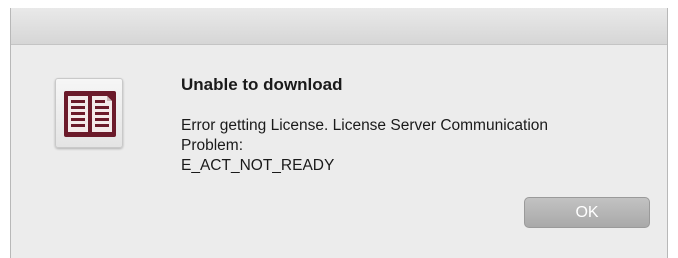 This screenshot has width=678, height=258. Describe the element at coordinates (258, 165) in the screenshot. I see `message-line: E_ACT_NOT_READY` at that location.